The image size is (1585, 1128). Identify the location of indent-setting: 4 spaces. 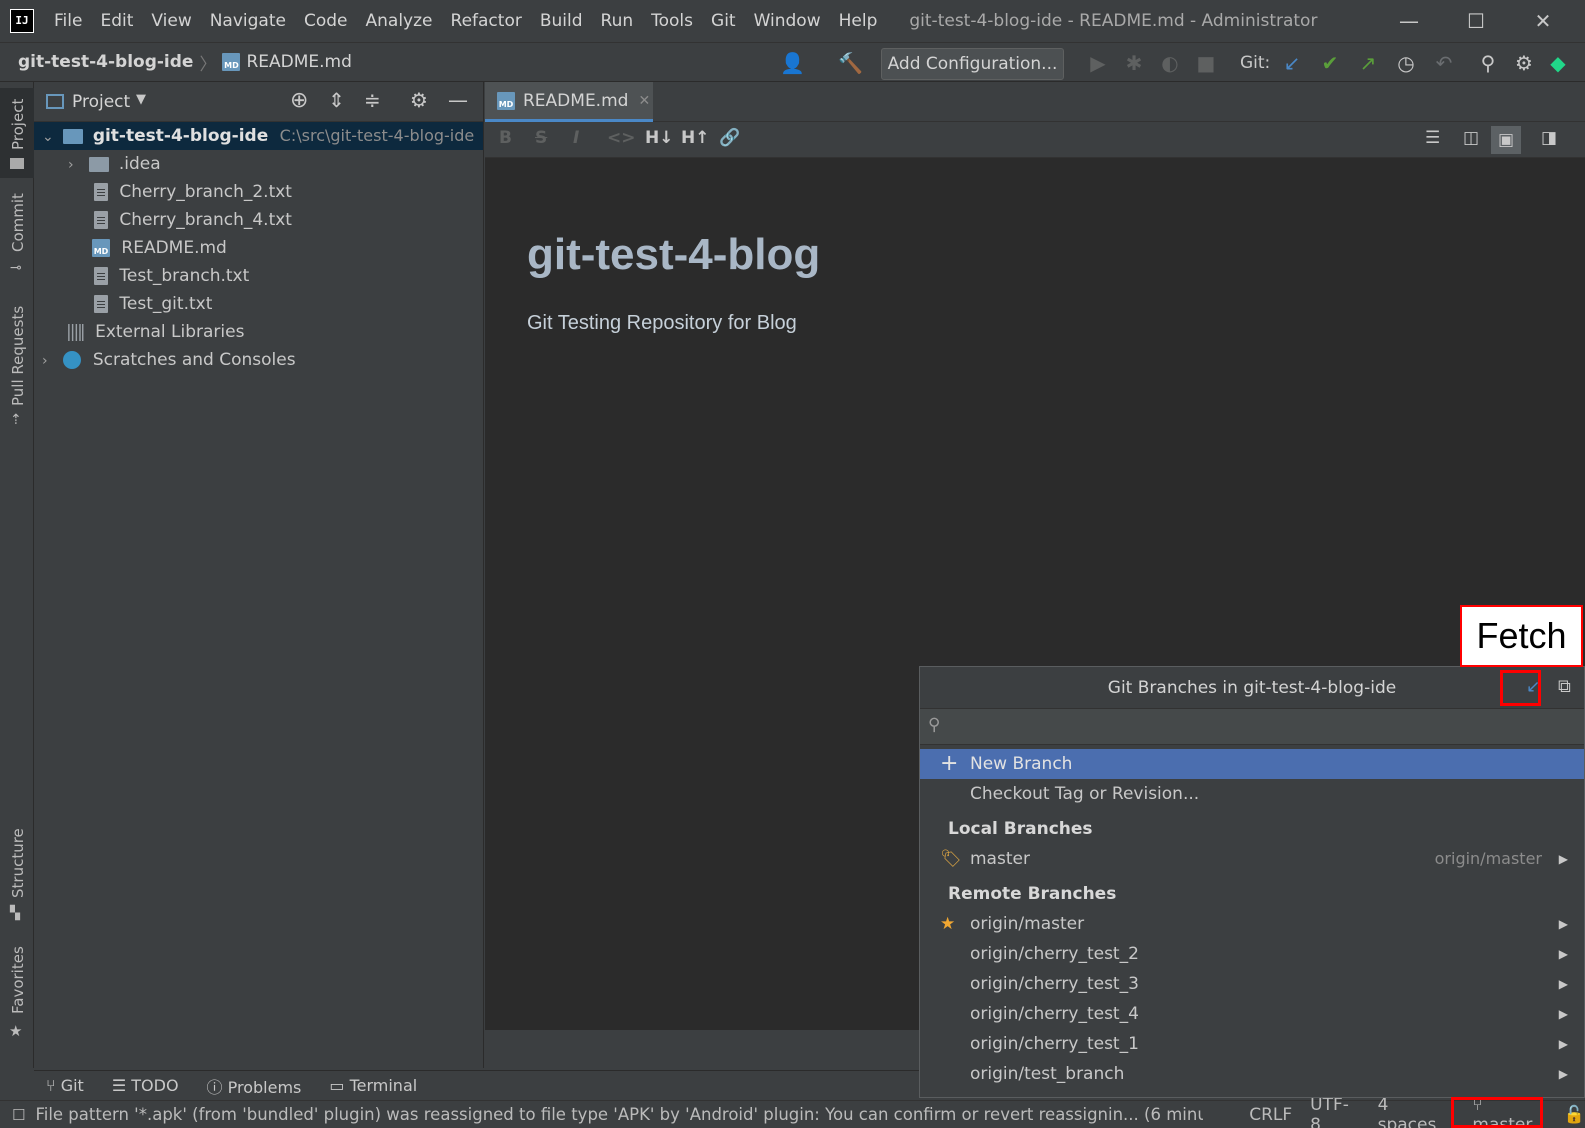
(1415, 1111).